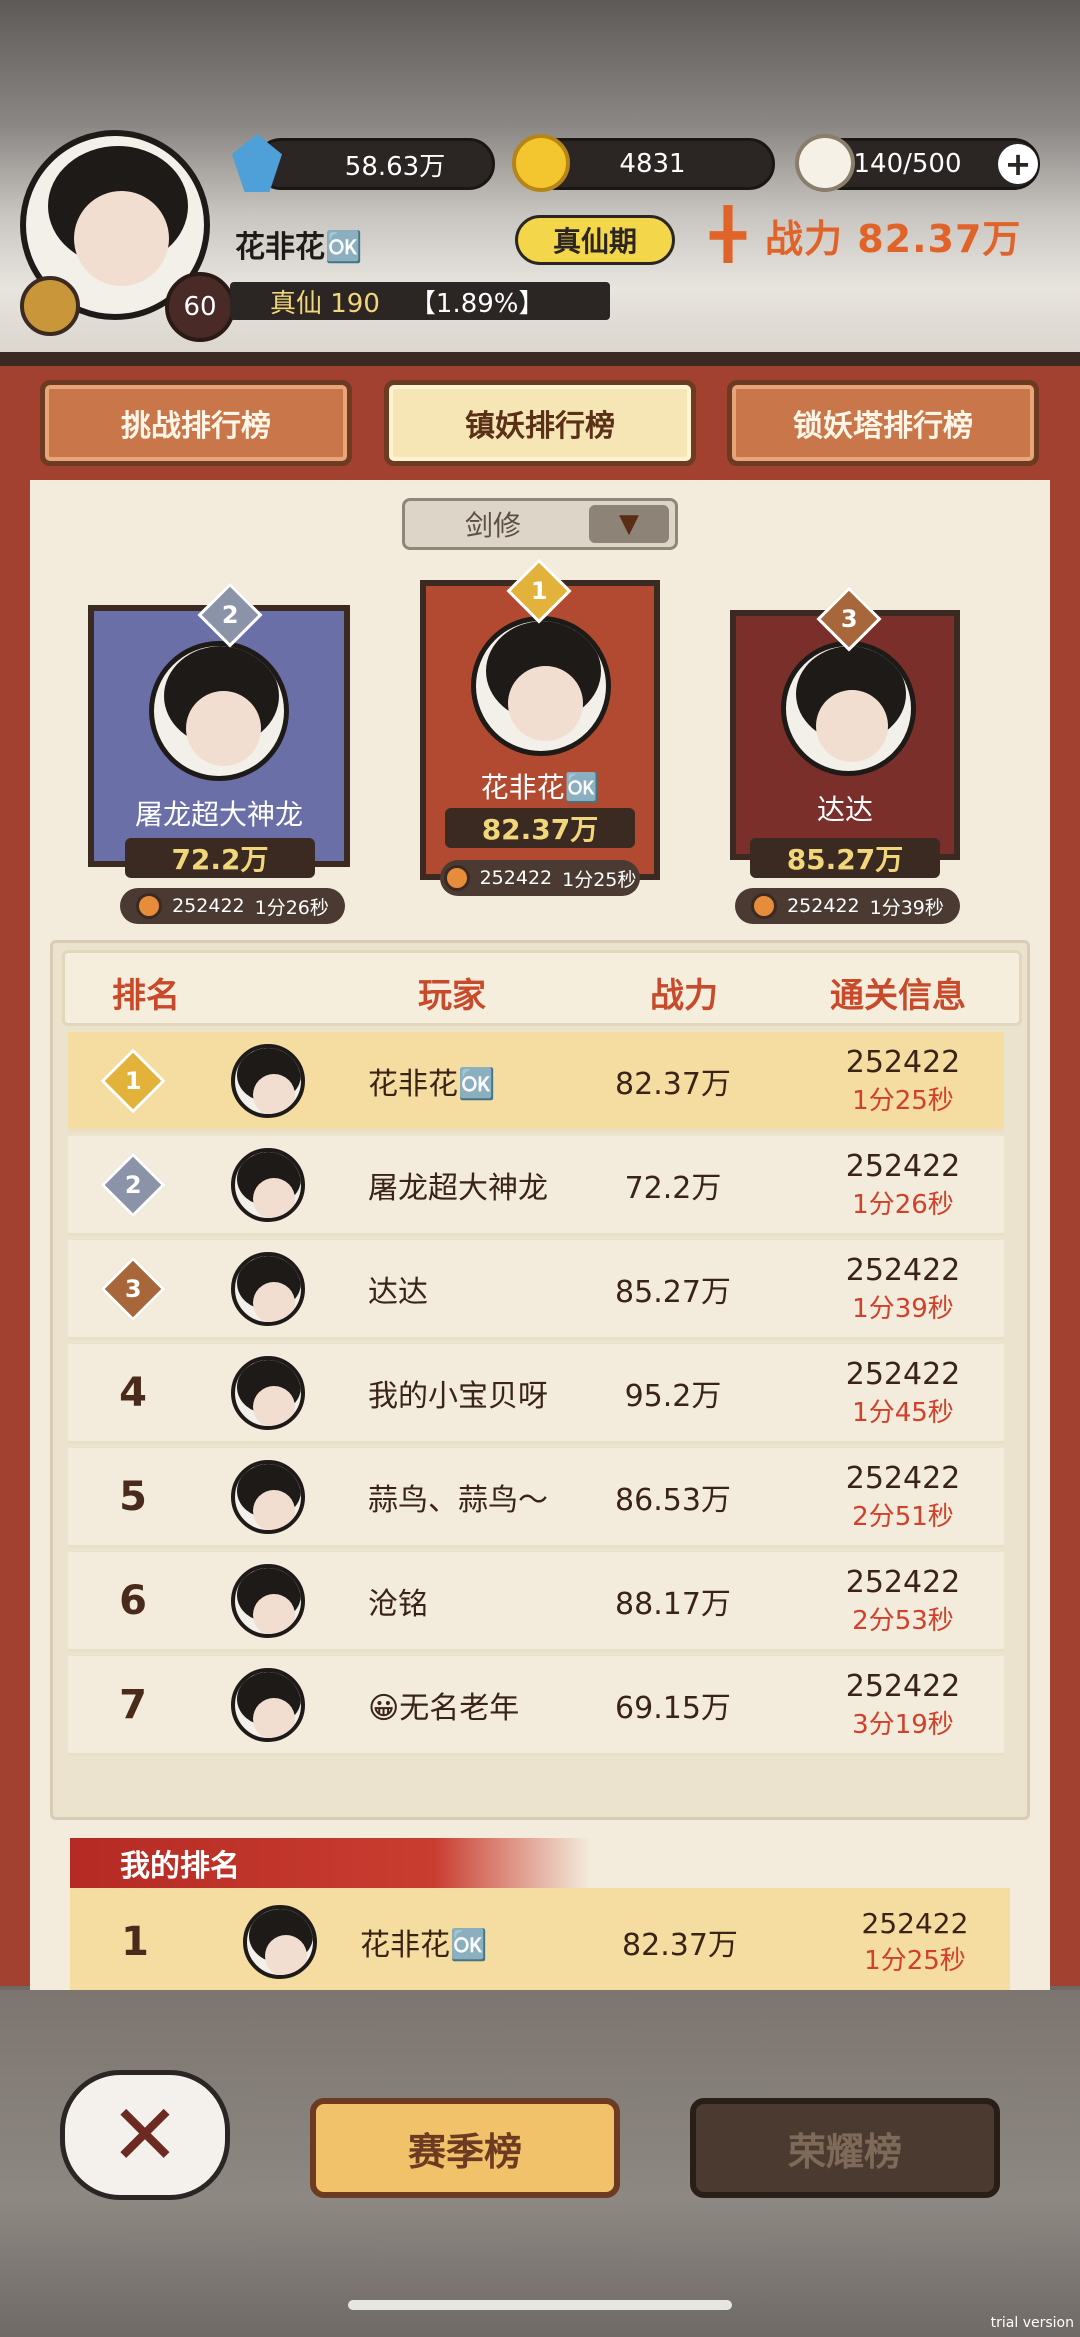  I want to click on clear-time: 1分25秒, so click(903, 1100).